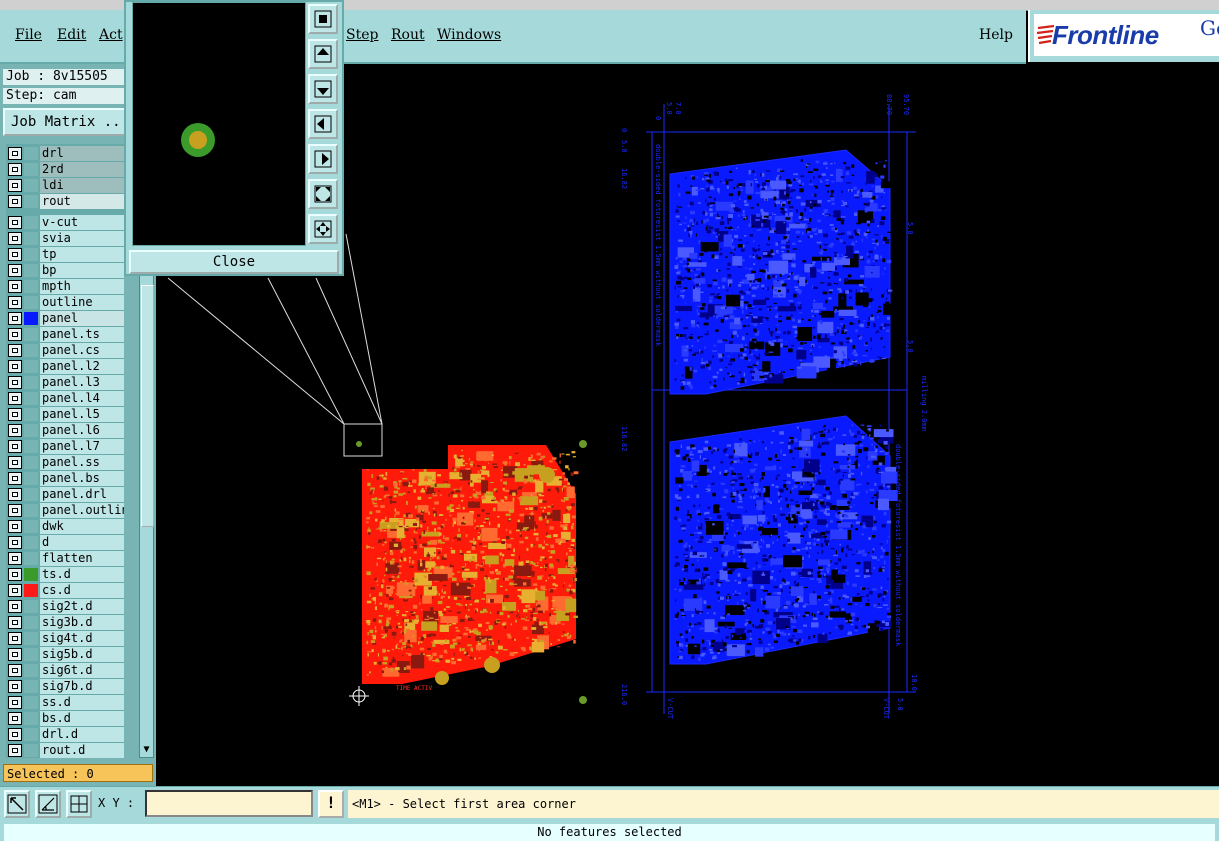 The height and width of the screenshot is (841, 1219). Describe the element at coordinates (65, 494) in the screenshot. I see `layer-row: panel.drl` at that location.